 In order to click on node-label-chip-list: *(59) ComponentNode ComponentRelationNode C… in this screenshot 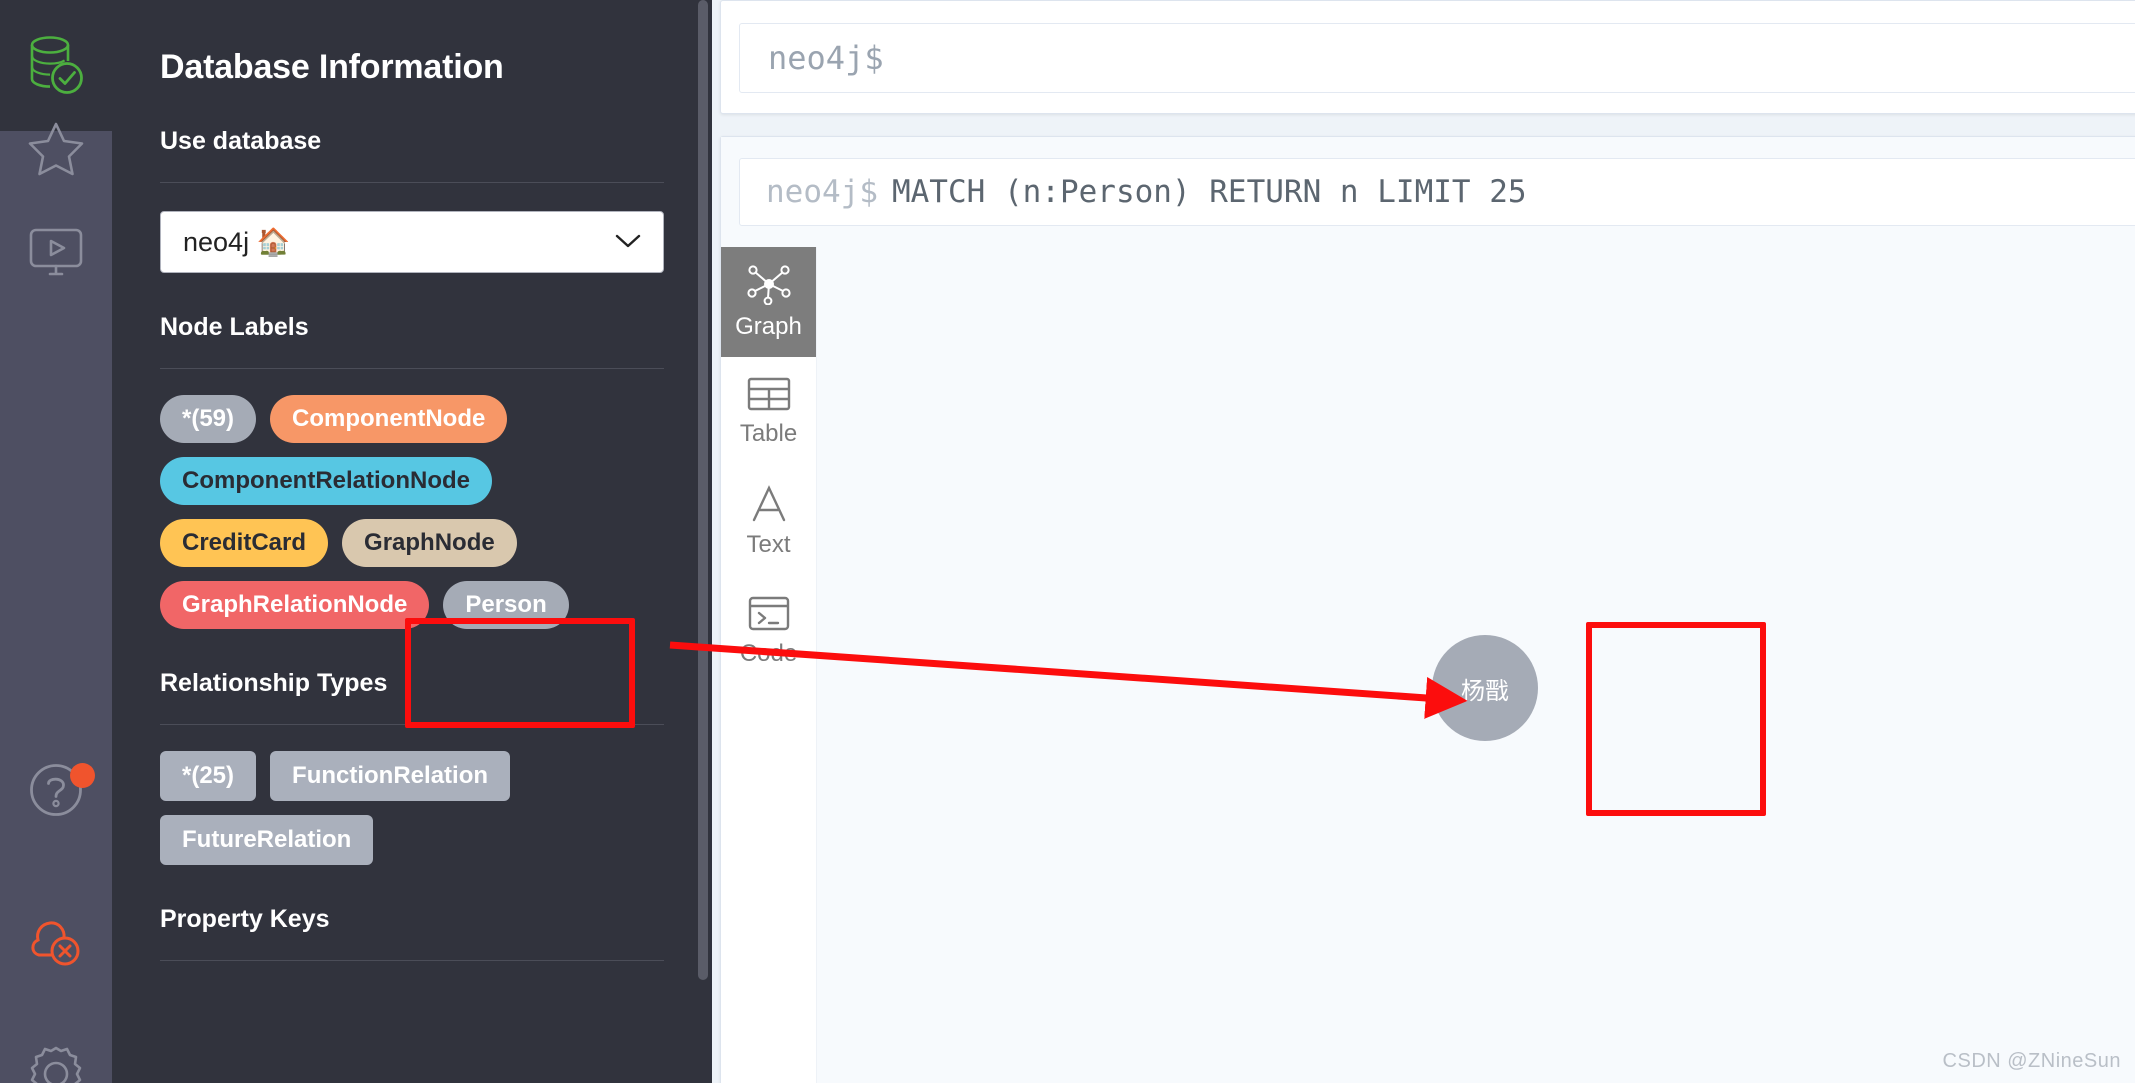, I will do `click(400, 512)`.